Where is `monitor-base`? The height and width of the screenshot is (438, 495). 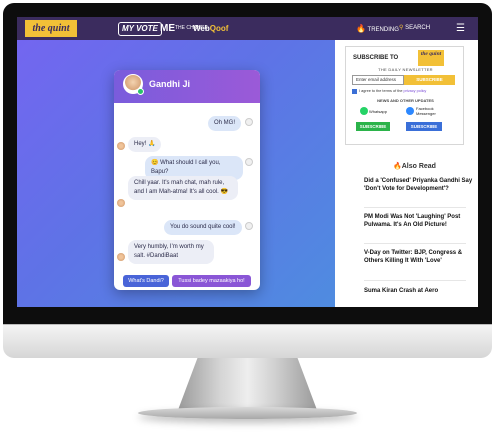
monitor-base is located at coordinates (247, 413).